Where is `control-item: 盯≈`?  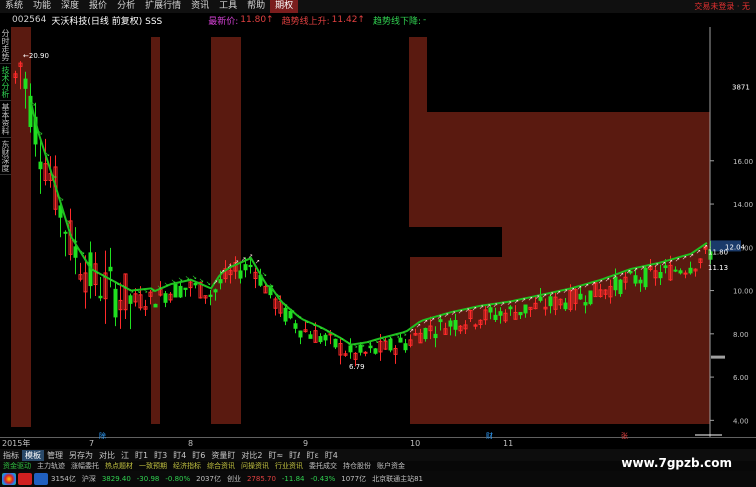 control-item: 盯≈ is located at coordinates (275, 455).